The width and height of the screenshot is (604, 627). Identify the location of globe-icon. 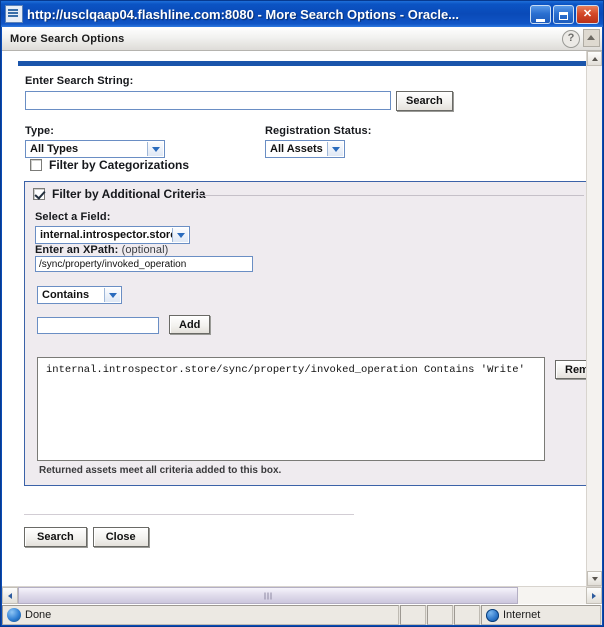
(492, 615).